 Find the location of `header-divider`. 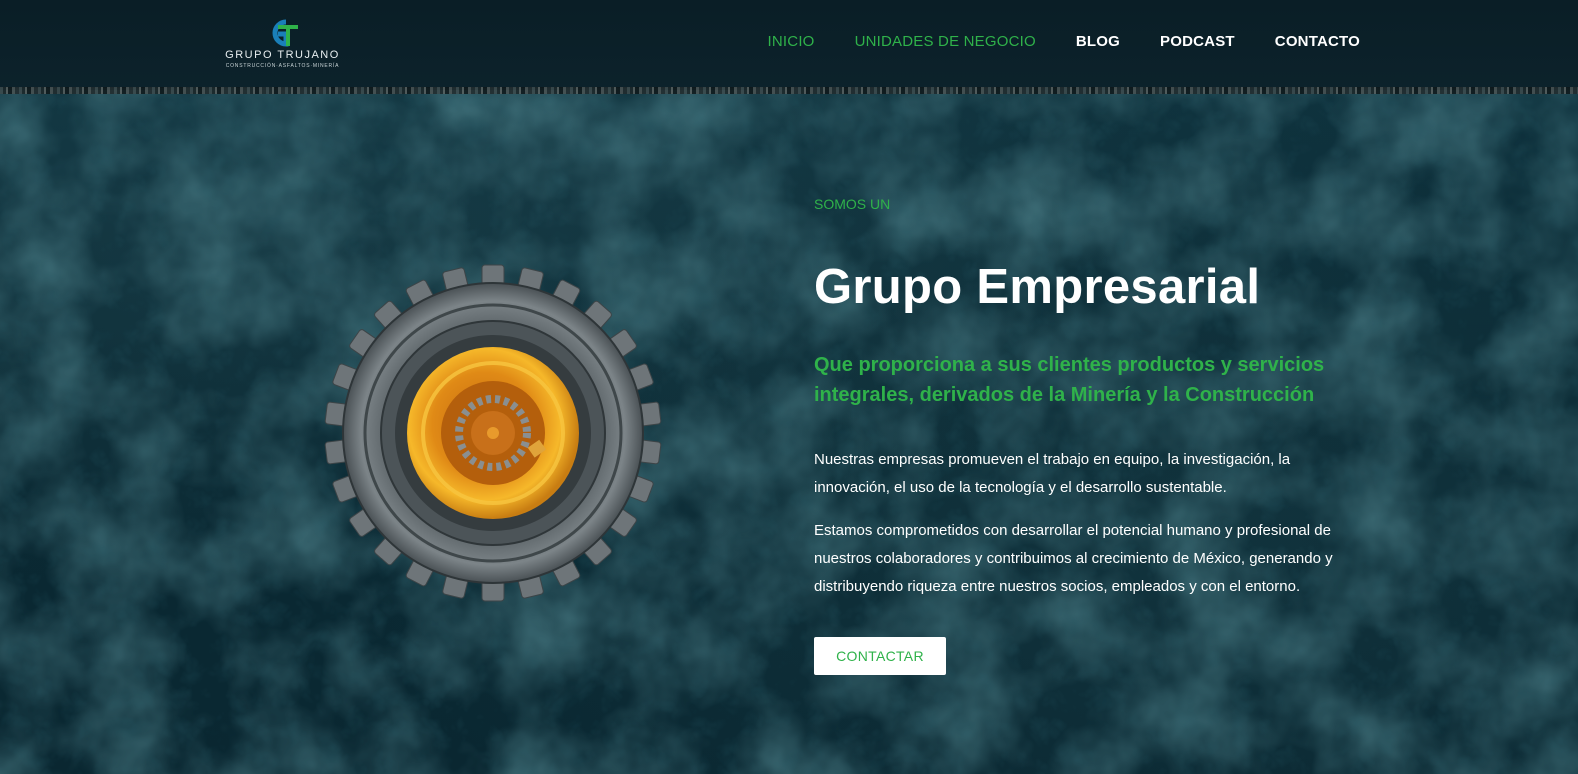

header-divider is located at coordinates (789, 90).